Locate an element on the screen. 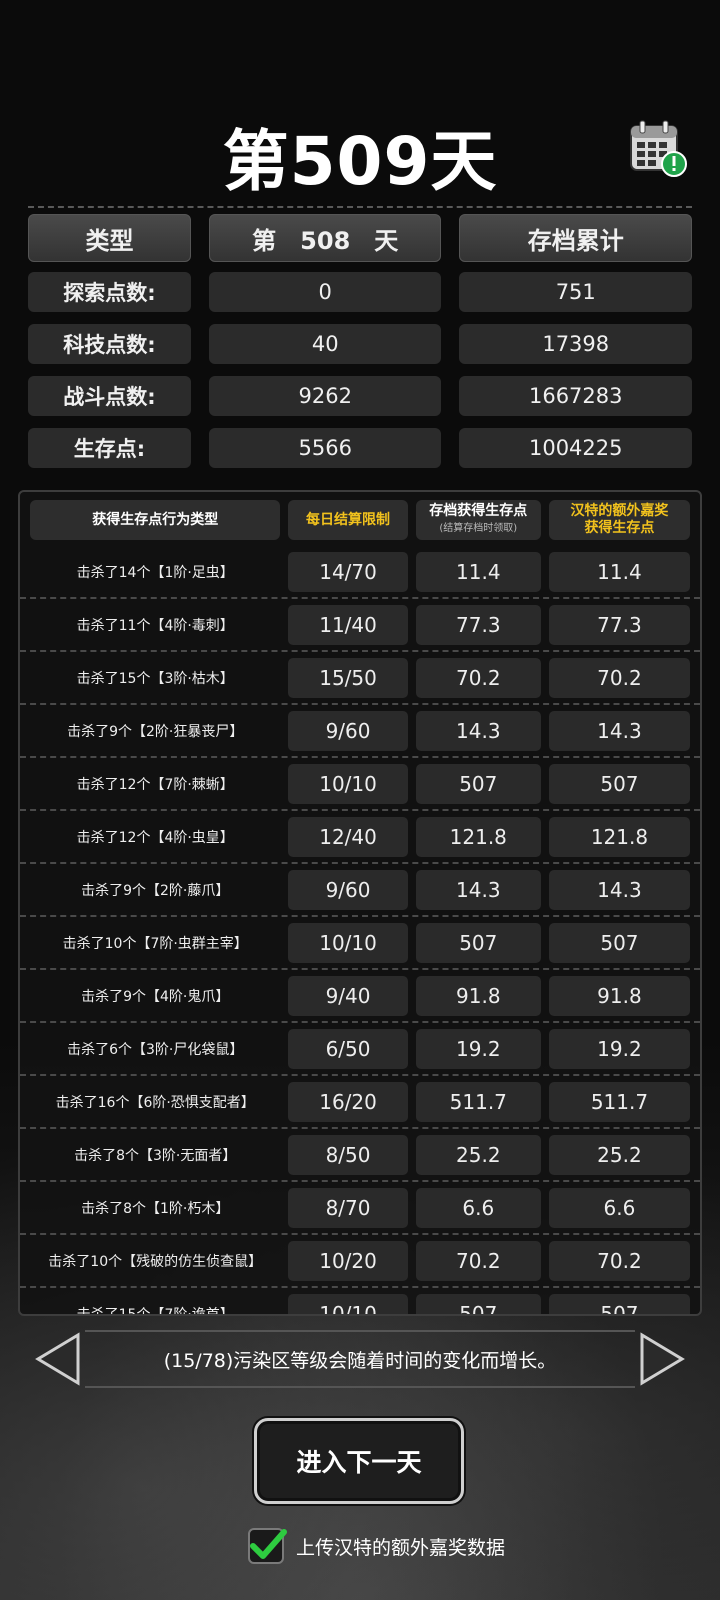  bonus-cell: 11.4 is located at coordinates (619, 571).